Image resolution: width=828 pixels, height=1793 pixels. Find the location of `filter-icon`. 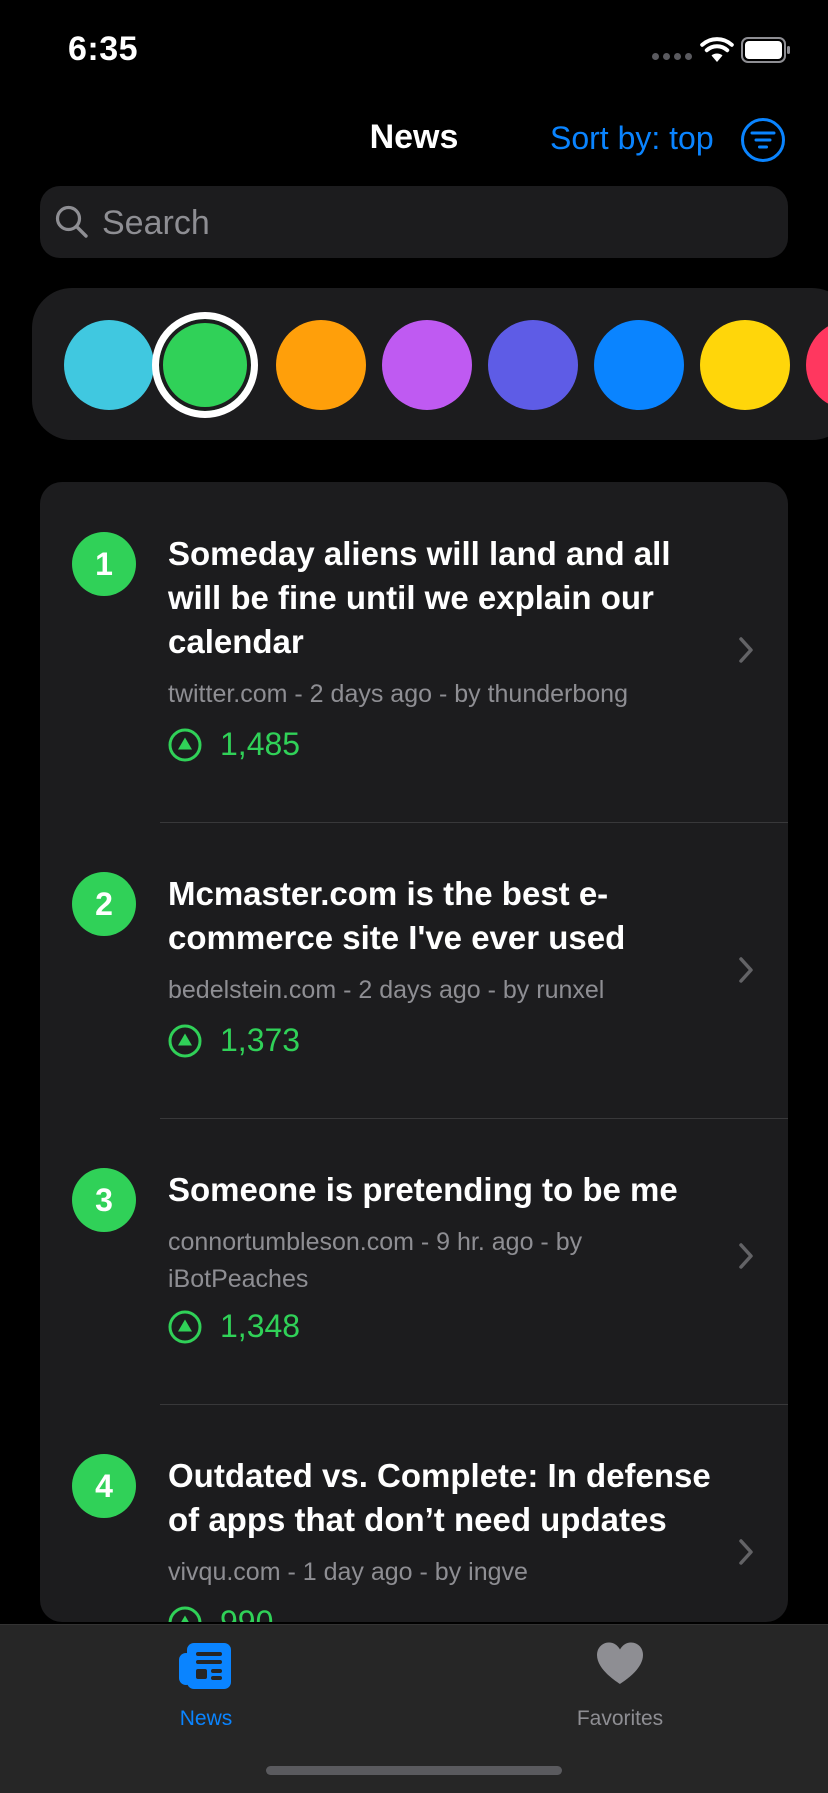

filter-icon is located at coordinates (763, 140).